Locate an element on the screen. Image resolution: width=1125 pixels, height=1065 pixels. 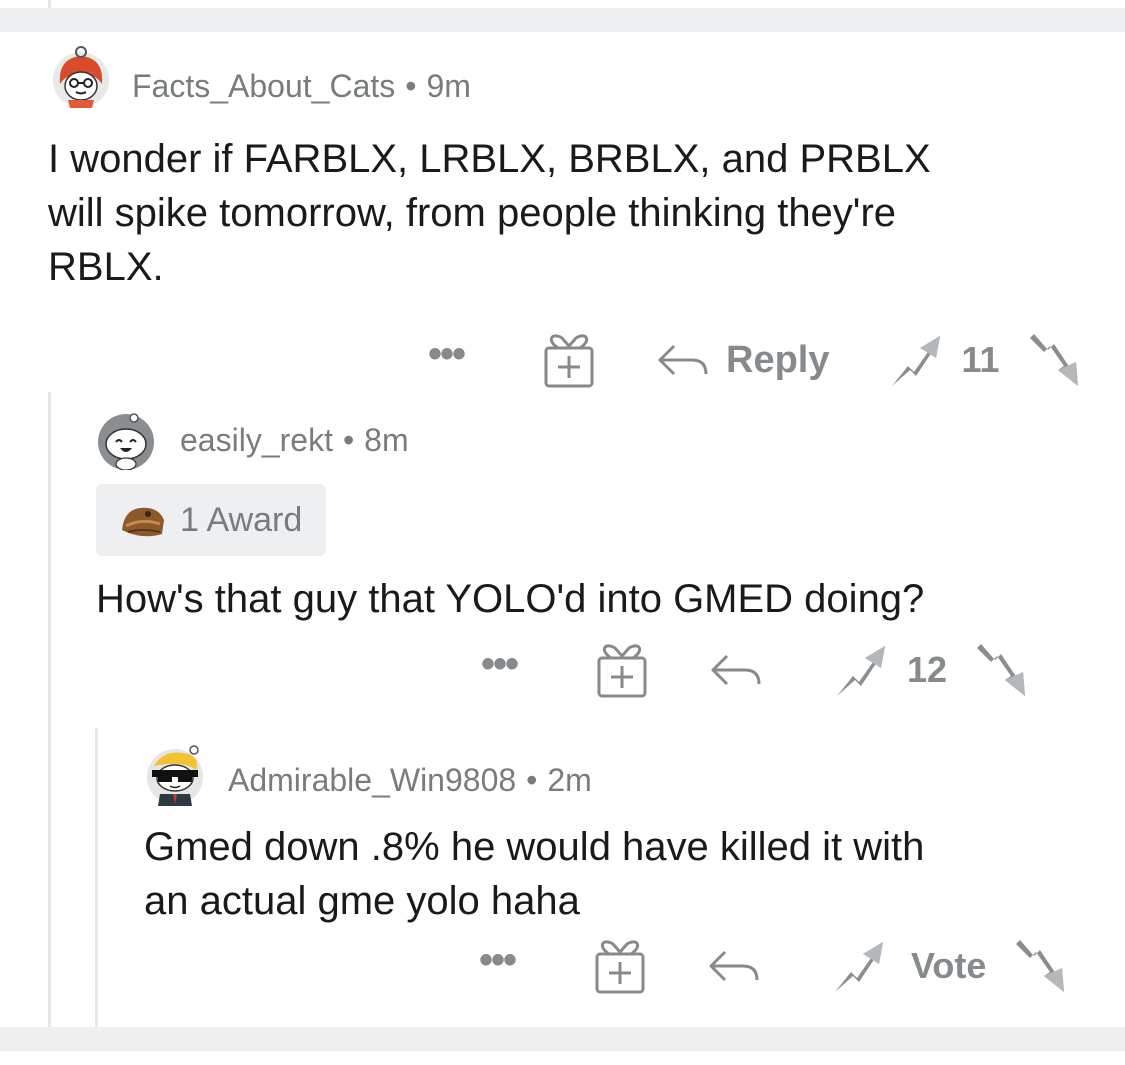
reply-button: Reply is located at coordinates (770, 360).